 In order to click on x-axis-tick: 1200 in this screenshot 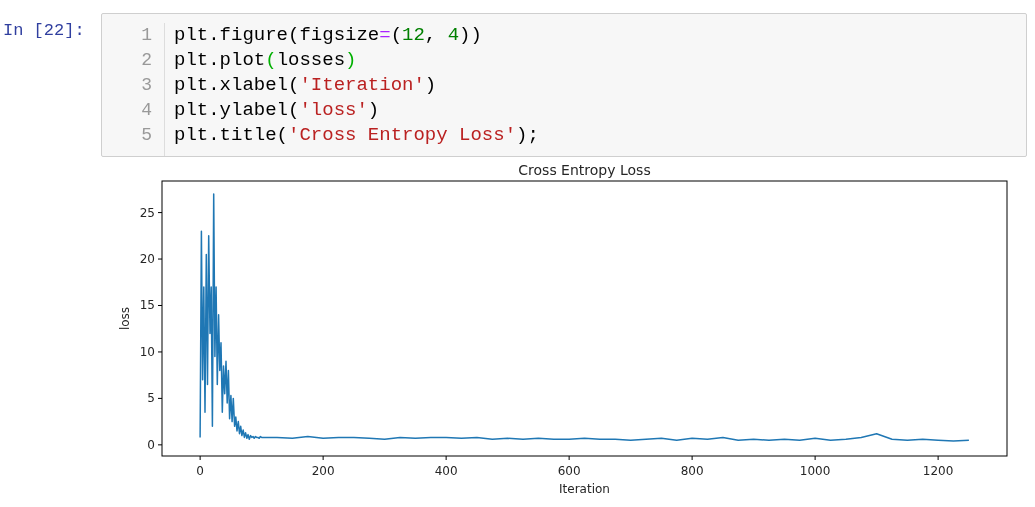, I will do `click(938, 466)`.